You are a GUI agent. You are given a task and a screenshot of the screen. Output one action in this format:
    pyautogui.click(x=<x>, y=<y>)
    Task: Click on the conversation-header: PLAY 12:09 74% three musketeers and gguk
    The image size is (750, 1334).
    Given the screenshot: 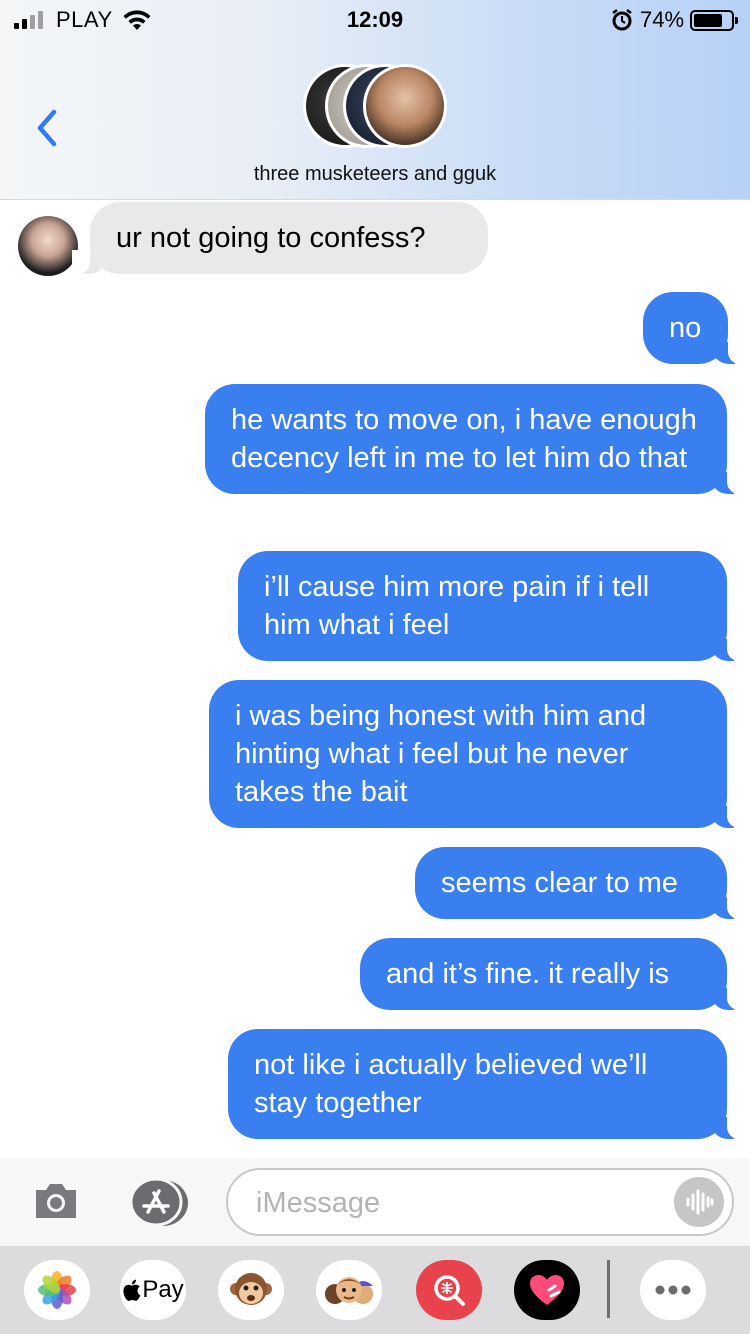 What is the action you would take?
    pyautogui.click(x=375, y=100)
    